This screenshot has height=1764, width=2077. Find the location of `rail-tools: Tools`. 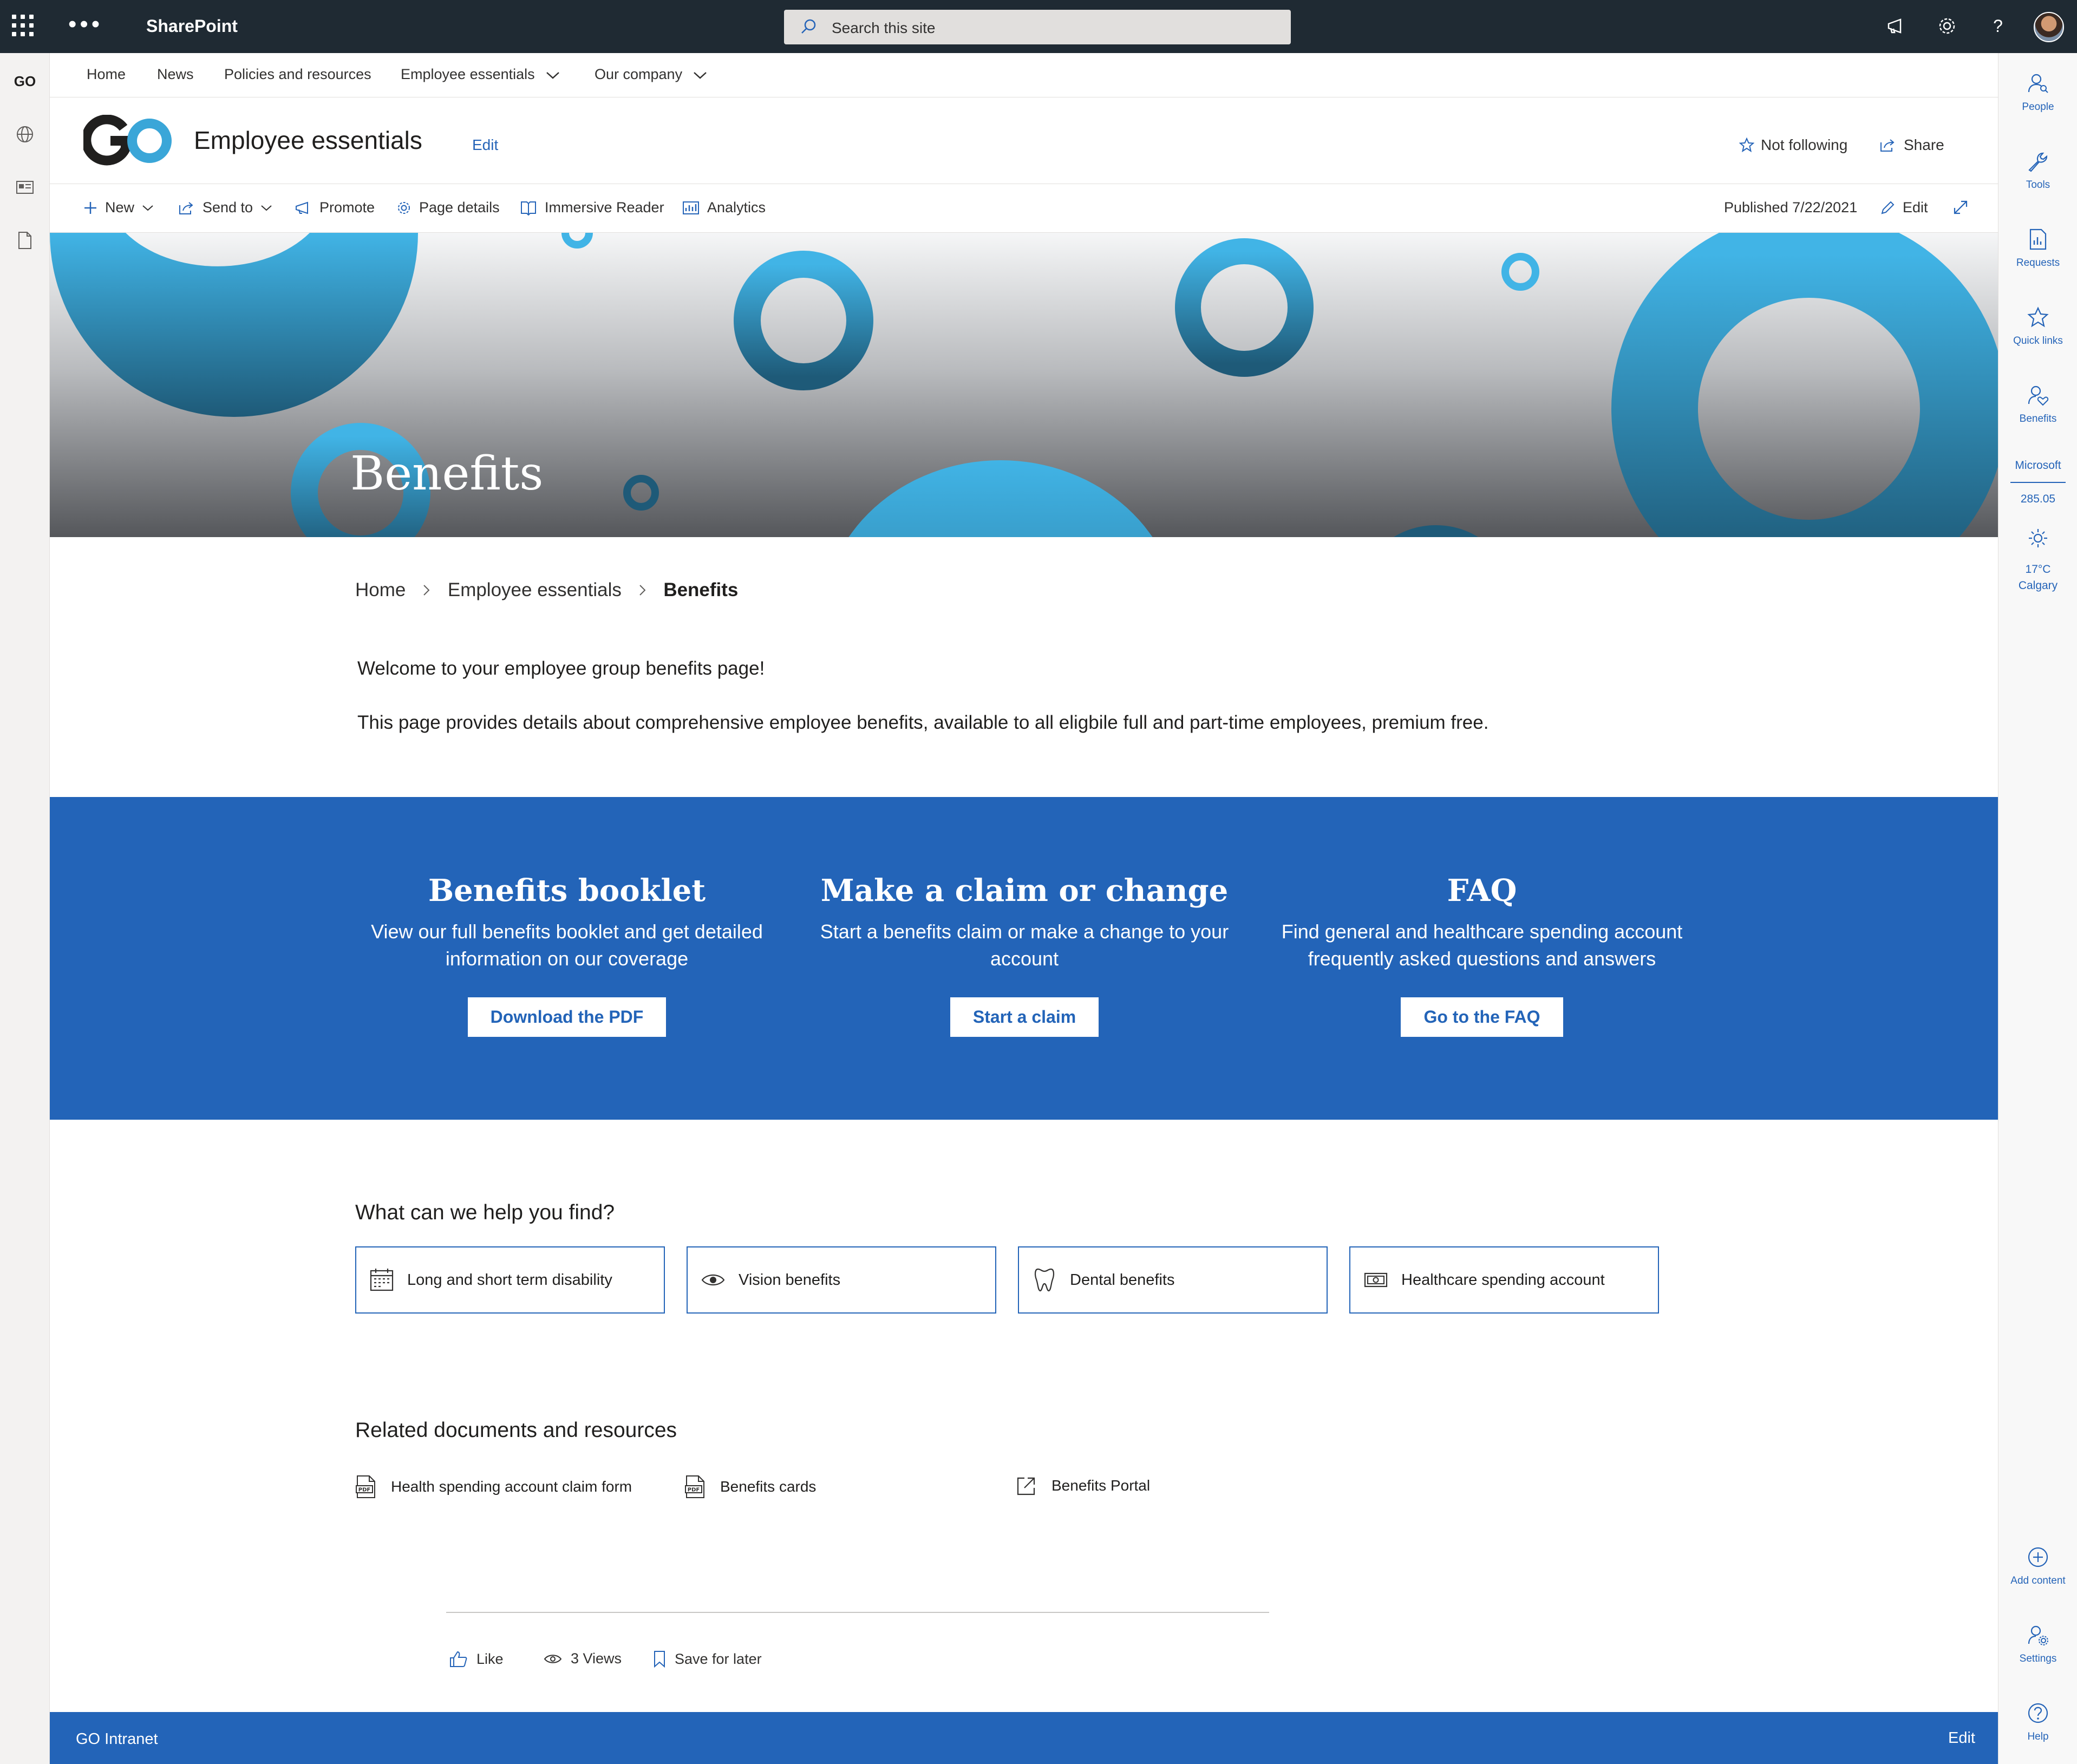

rail-tools: Tools is located at coordinates (2037, 171).